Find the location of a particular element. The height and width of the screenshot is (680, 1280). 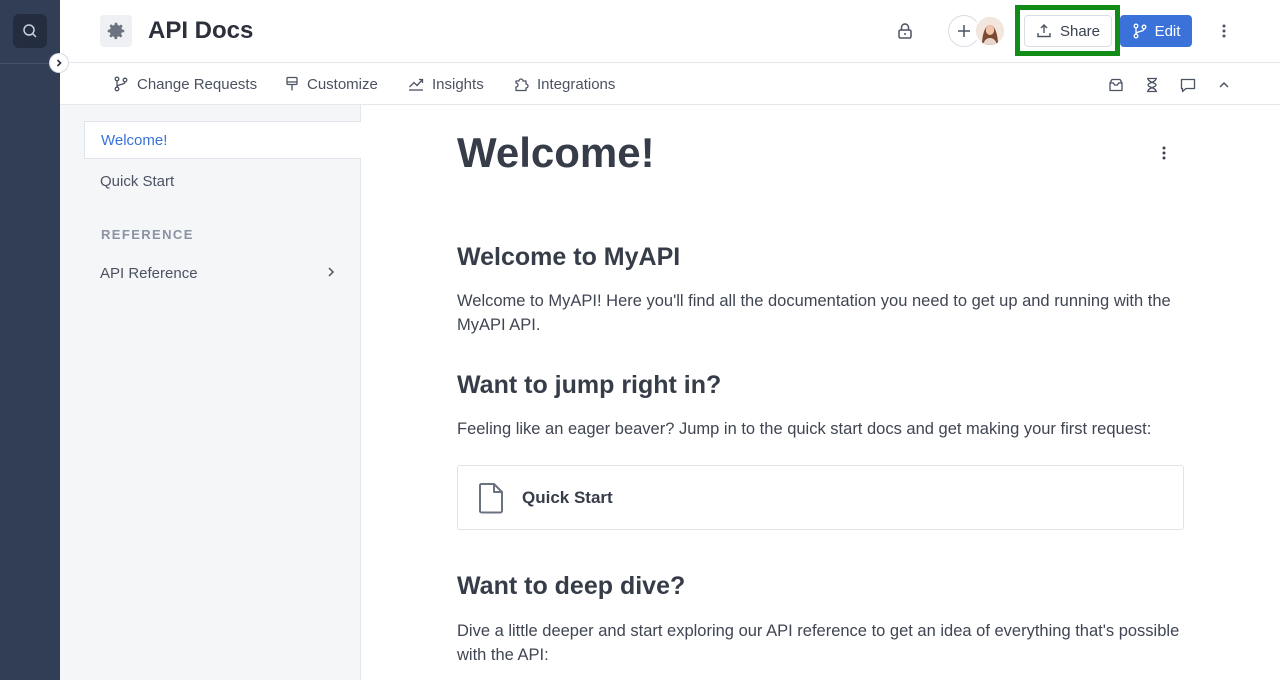

share-button-label: Share is located at coordinates (1080, 31).